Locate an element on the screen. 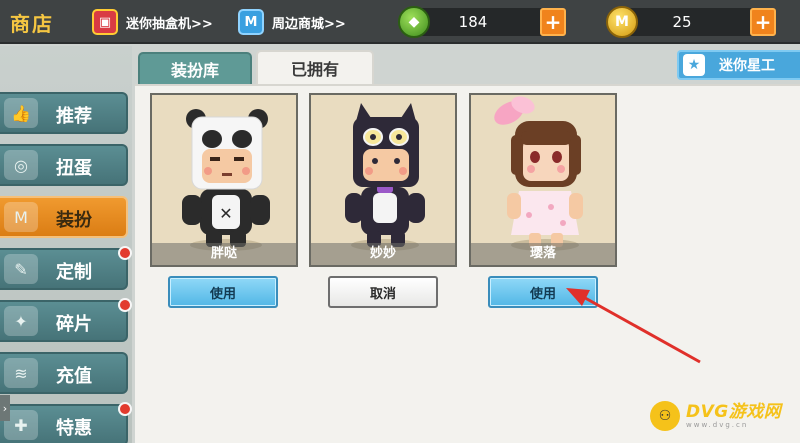 The width and height of the screenshot is (800, 443). mini-gacha-link: ▣ 迷你抽盒机>> is located at coordinates (152, 22).